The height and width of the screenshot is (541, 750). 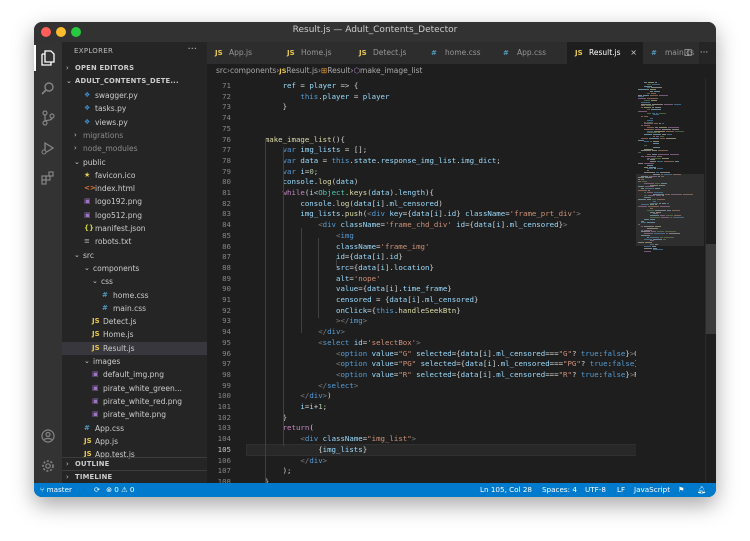 I want to click on code-line: console.log(data[i].ml_censored), so click(x=344, y=204).